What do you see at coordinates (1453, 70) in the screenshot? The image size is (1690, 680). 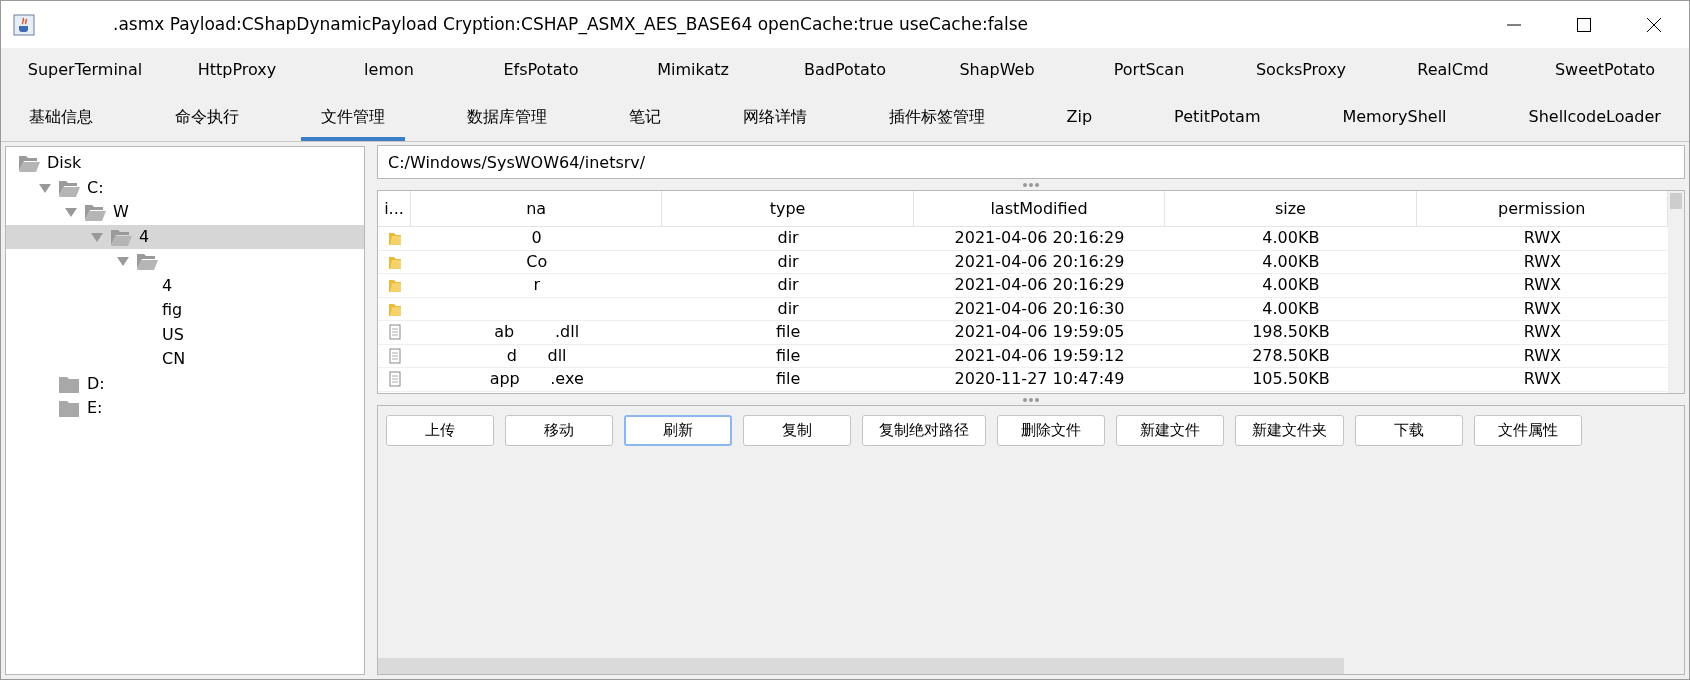 I see `plugin-tab: RealCmd` at bounding box center [1453, 70].